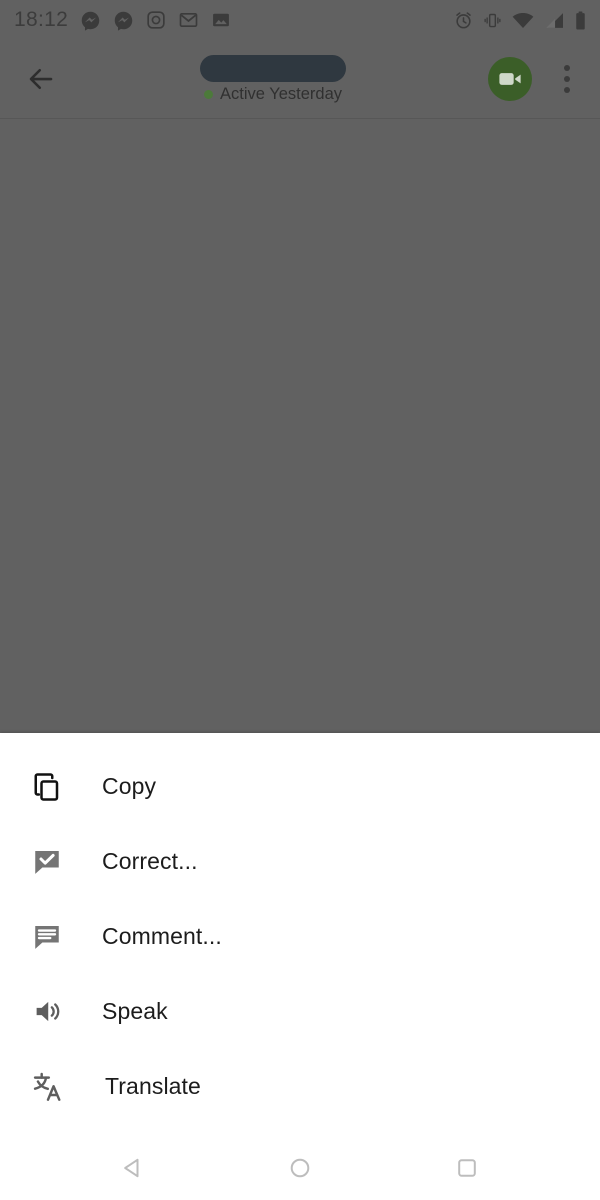 The image size is (600, 1200). I want to click on menu-item-label: Speak, so click(135, 1011).